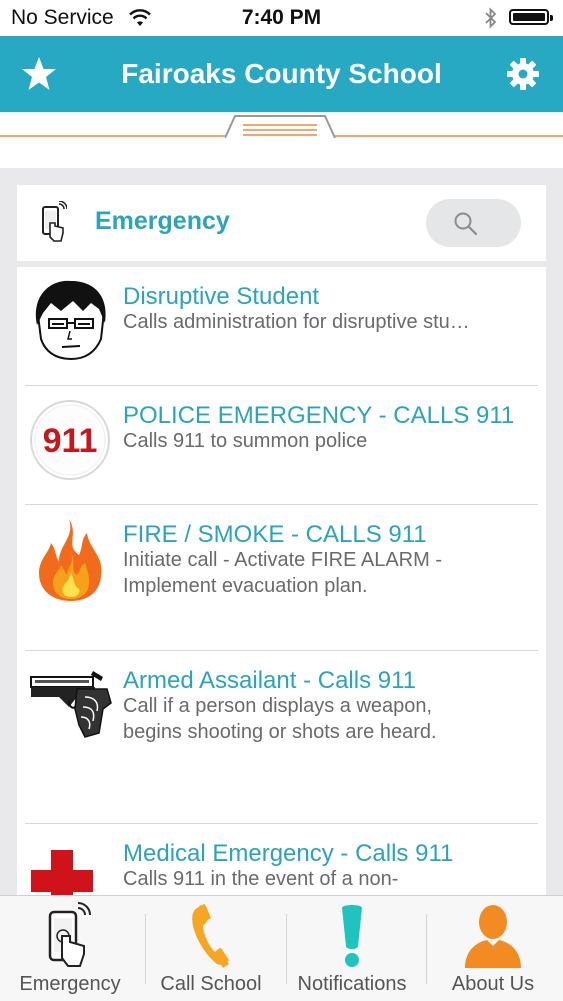 Image resolution: width=563 pixels, height=1001 pixels. I want to click on badge-text: 911, so click(70, 441).